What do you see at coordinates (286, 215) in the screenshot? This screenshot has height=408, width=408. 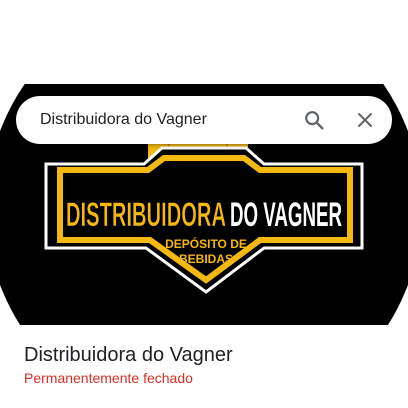 I see `logo-title-right: DO VAGNER` at bounding box center [286, 215].